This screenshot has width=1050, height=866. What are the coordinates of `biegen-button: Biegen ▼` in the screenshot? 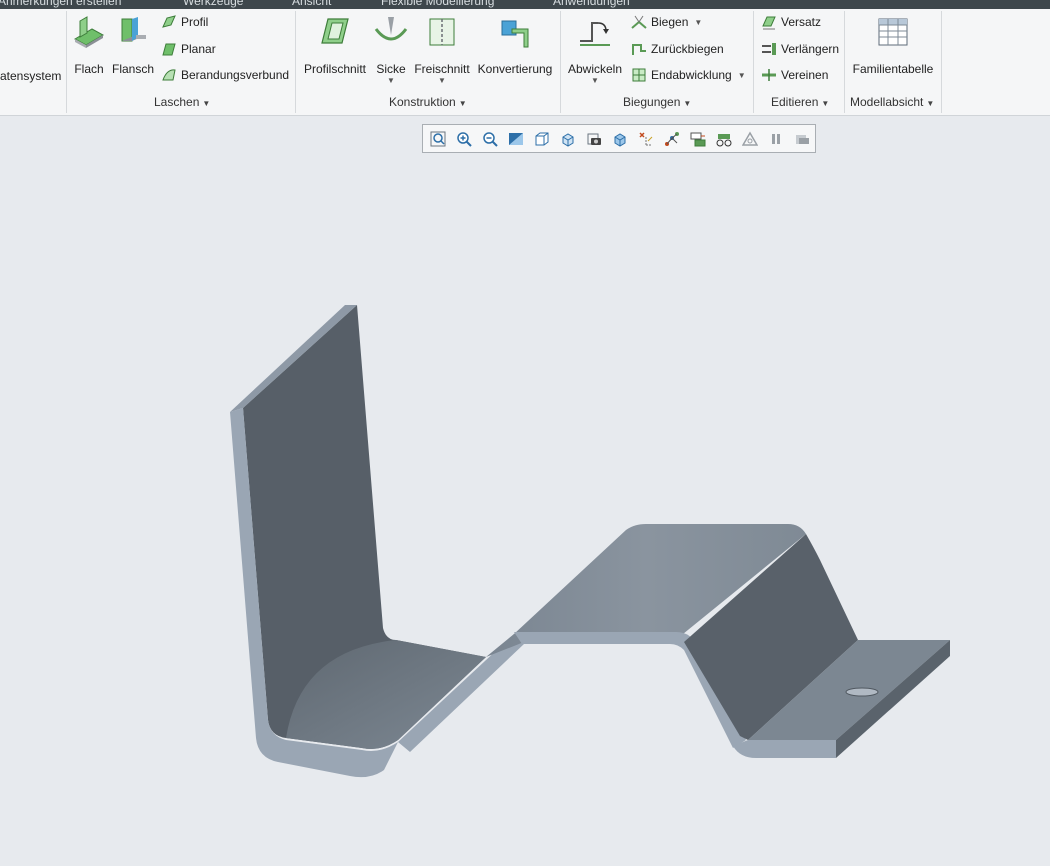 It's located at (666, 22).